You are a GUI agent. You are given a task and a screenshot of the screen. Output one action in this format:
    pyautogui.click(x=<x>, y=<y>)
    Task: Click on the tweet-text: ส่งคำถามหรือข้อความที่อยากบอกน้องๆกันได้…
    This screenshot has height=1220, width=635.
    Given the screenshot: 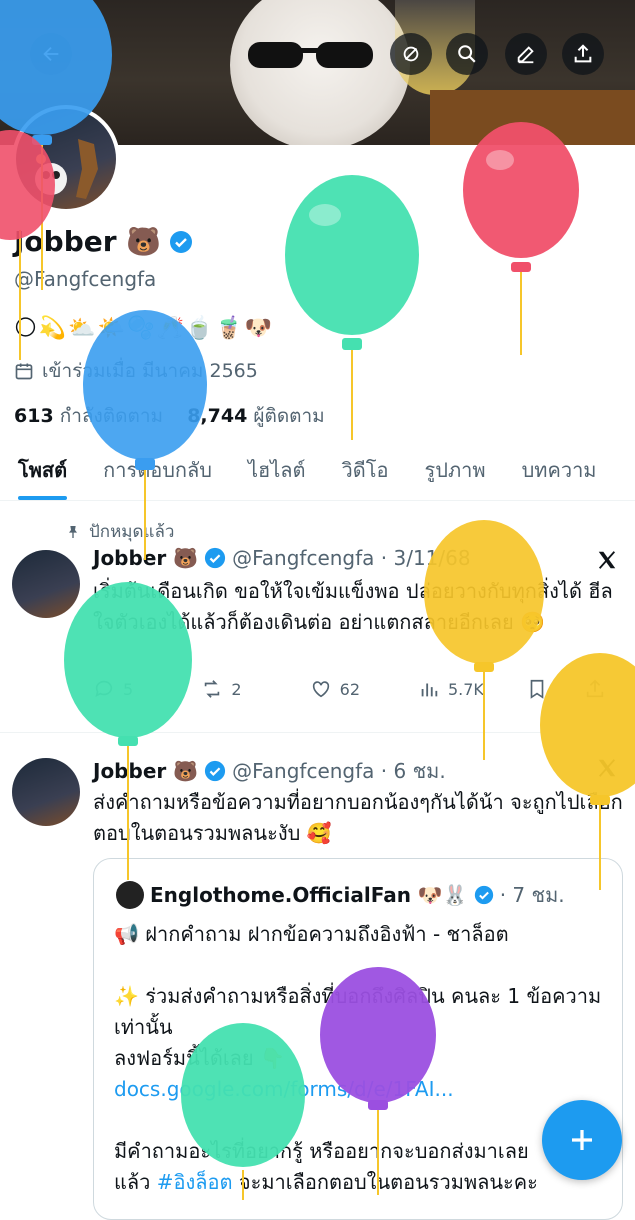 What is the action you would take?
    pyautogui.click(x=358, y=817)
    